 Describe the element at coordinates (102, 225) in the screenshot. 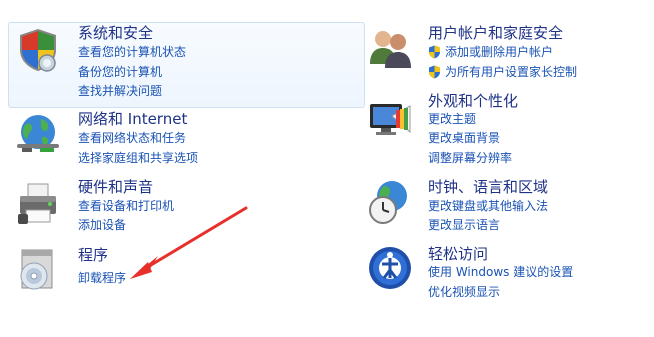

I see `link-add-device: 添加设备` at that location.